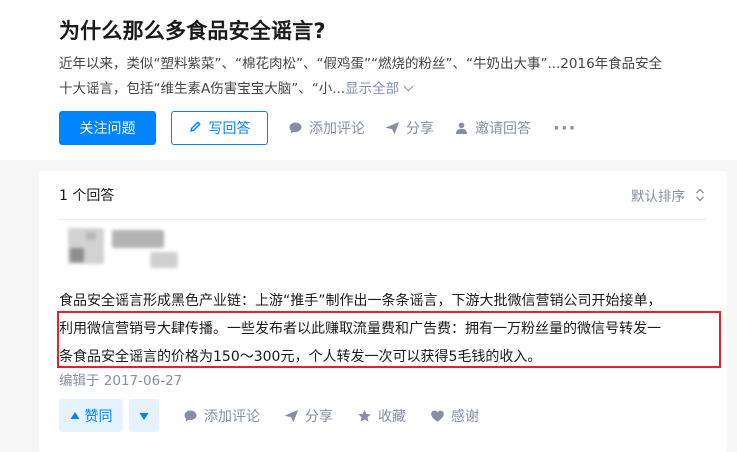  What do you see at coordinates (372, 89) in the screenshot?
I see `show-all-label: 显示全部` at bounding box center [372, 89].